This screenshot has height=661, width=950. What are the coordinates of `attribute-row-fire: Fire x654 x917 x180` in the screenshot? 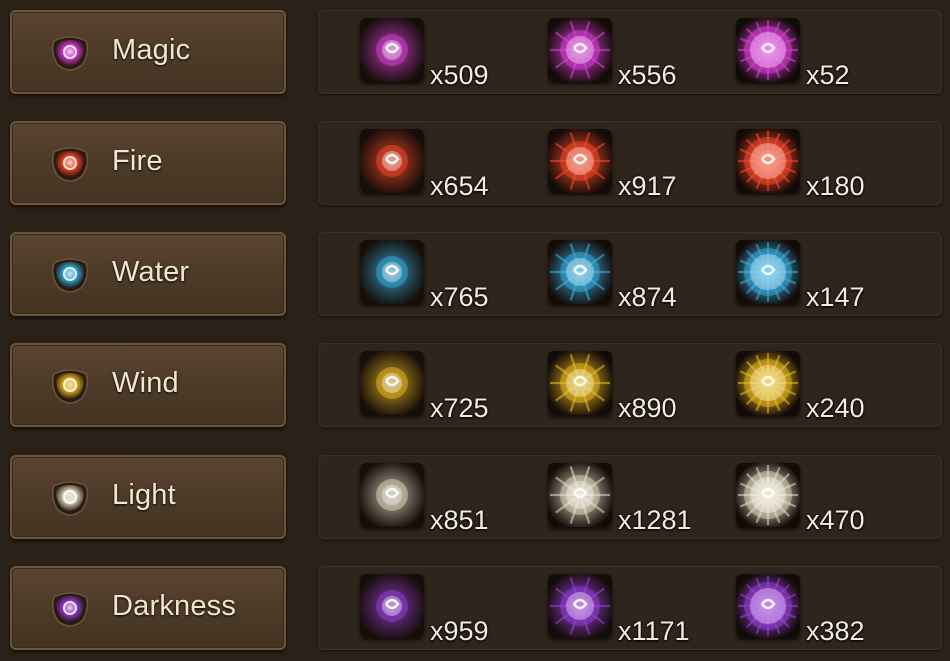 It's located at (475, 169).